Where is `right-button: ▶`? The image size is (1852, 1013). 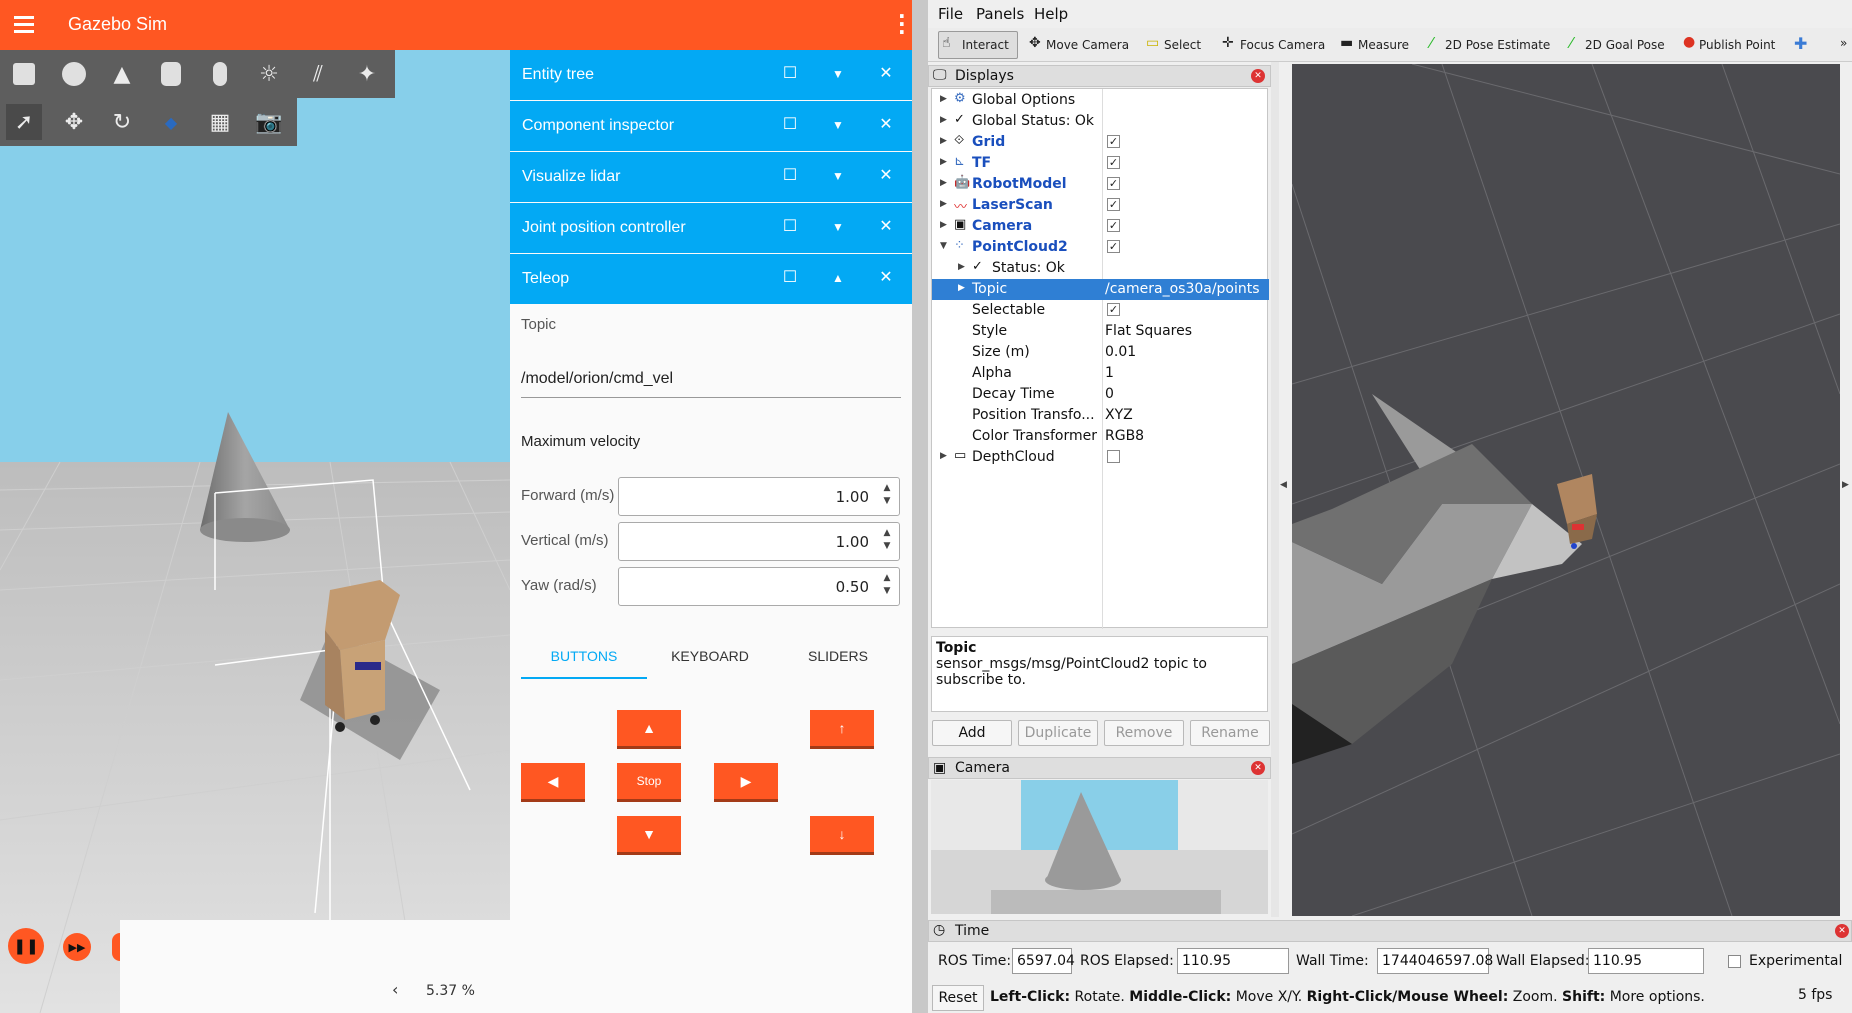
right-button: ▶ is located at coordinates (746, 781).